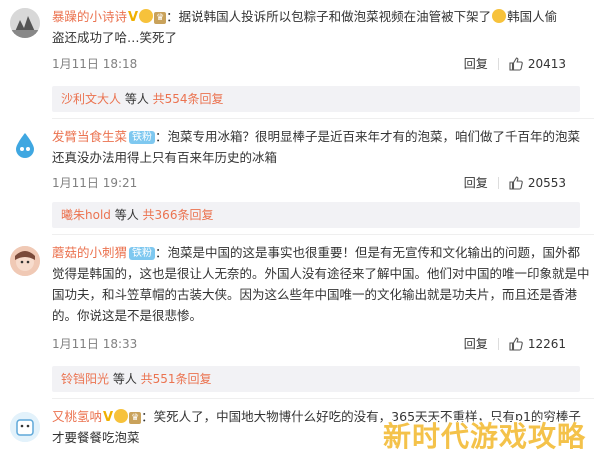 The height and width of the screenshot is (459, 594). What do you see at coordinates (316, 343) in the screenshot?
I see `comment-meta: 1月11日 18:33 回复 12261` at bounding box center [316, 343].